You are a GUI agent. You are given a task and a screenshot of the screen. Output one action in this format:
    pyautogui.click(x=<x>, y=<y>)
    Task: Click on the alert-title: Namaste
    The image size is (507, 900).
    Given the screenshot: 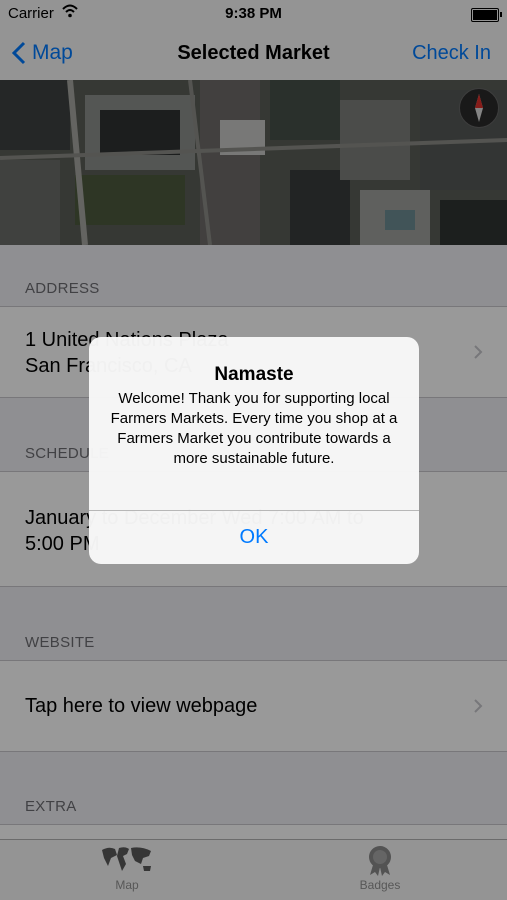 What is the action you would take?
    pyautogui.click(x=254, y=374)
    